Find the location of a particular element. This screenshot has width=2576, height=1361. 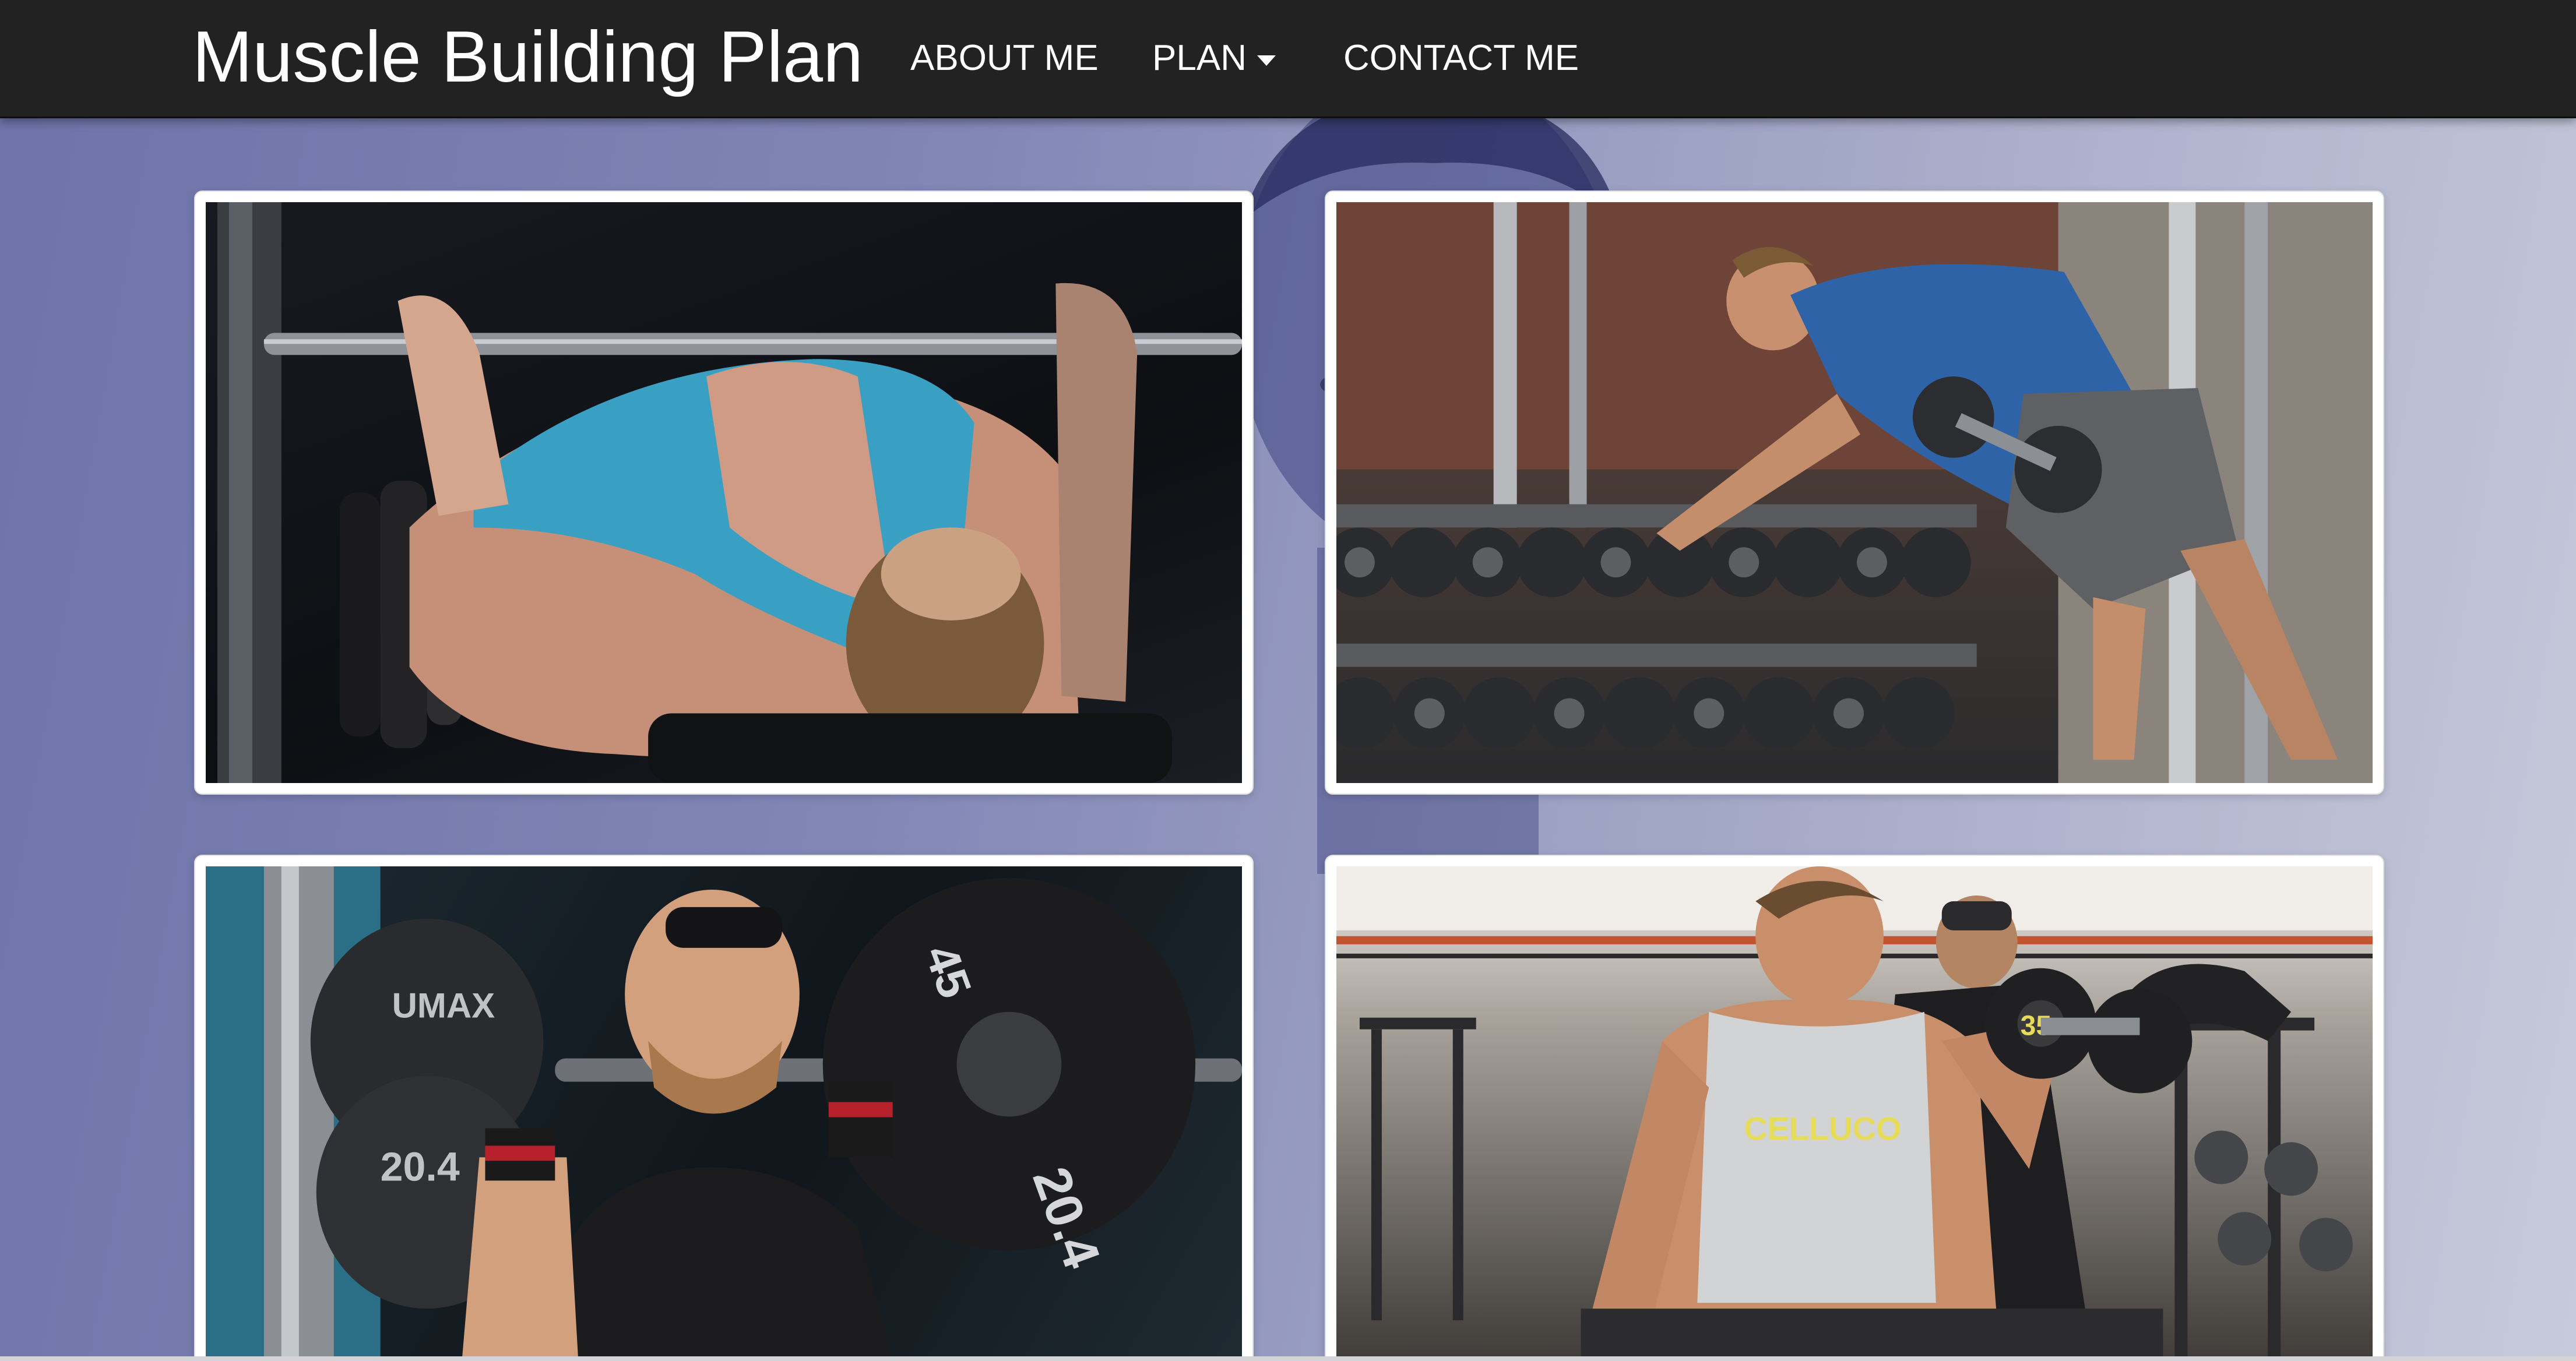

shirt-text-celluco: CELLUCO is located at coordinates (1823, 1128).